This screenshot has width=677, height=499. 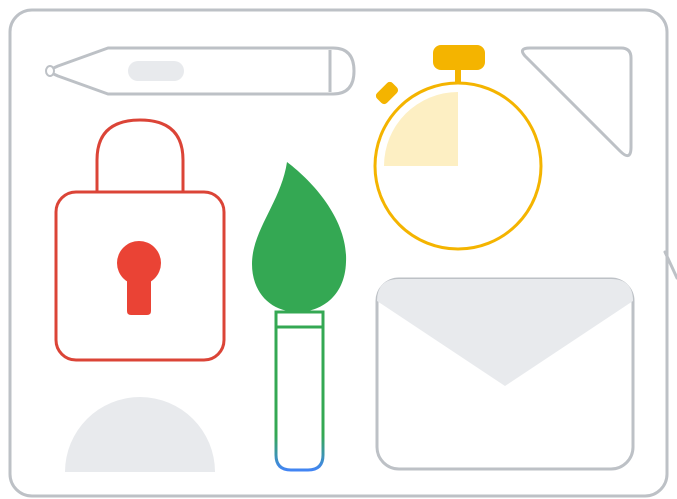 I want to click on envelope-icon, so click(x=505, y=374).